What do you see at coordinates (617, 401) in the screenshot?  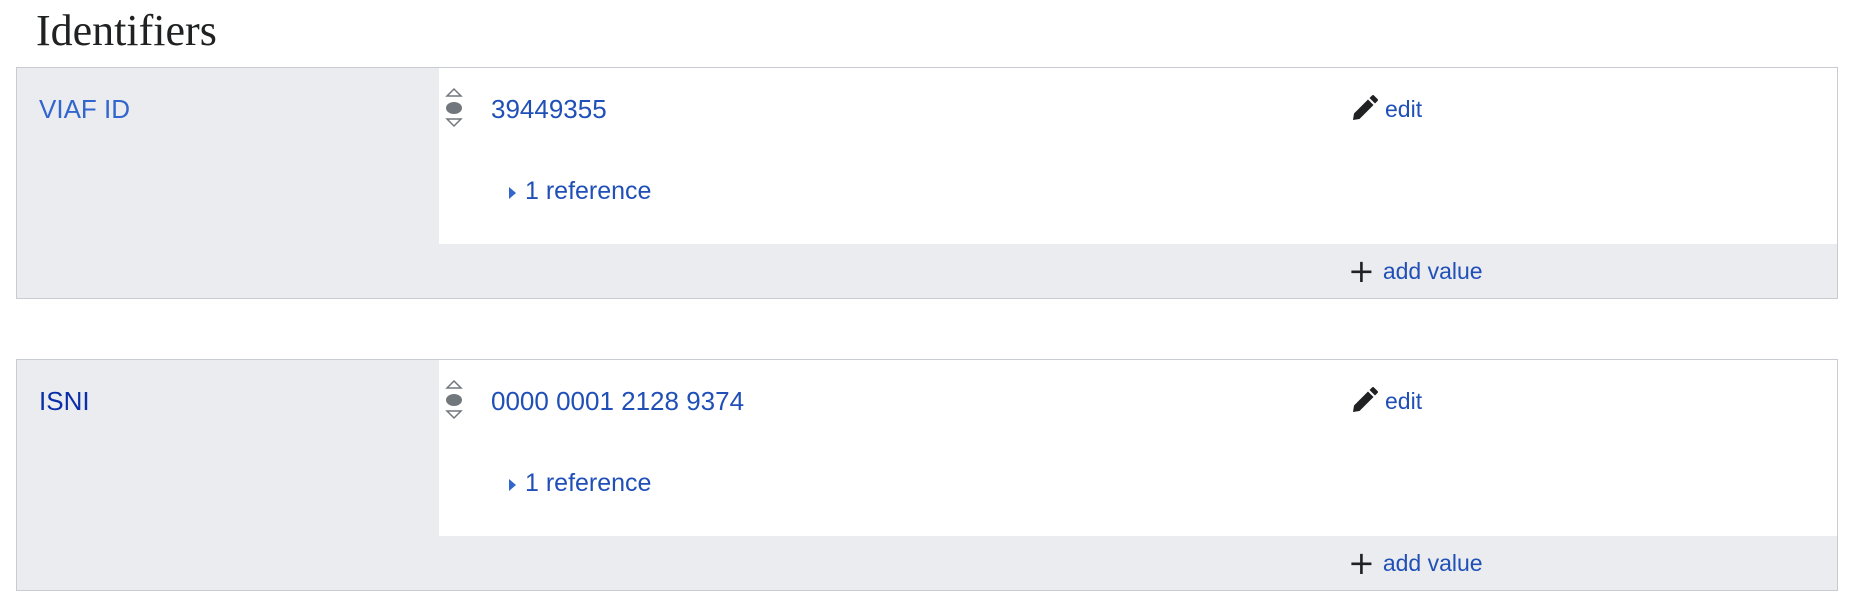 I see `identifier-value-link: 0000 0001 2128 9374` at bounding box center [617, 401].